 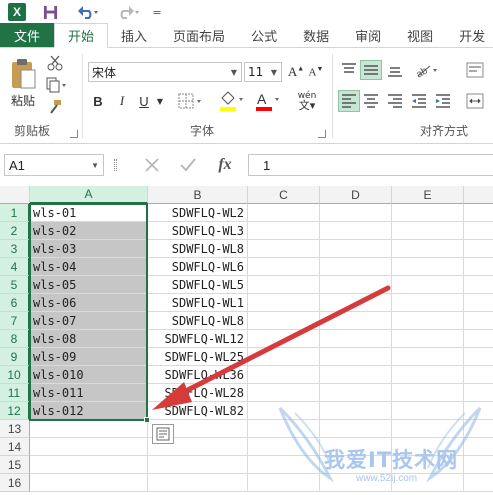 I want to click on table-cell: SDWFLQ-WL1, so click(x=198, y=303).